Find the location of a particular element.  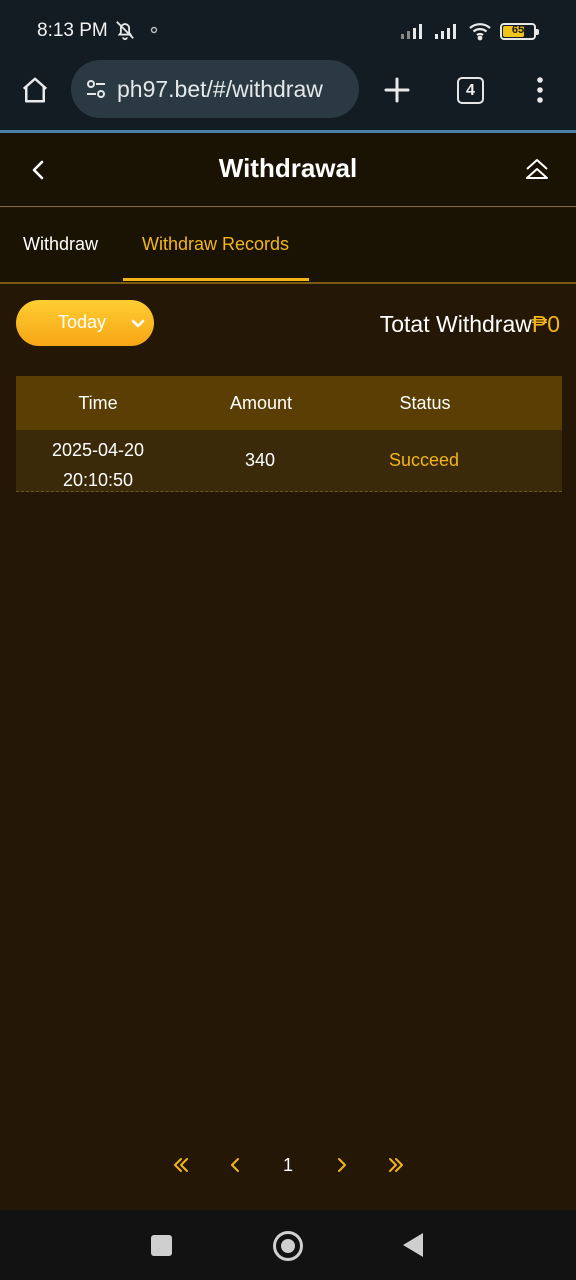

first-page-button is located at coordinates (181, 1165).